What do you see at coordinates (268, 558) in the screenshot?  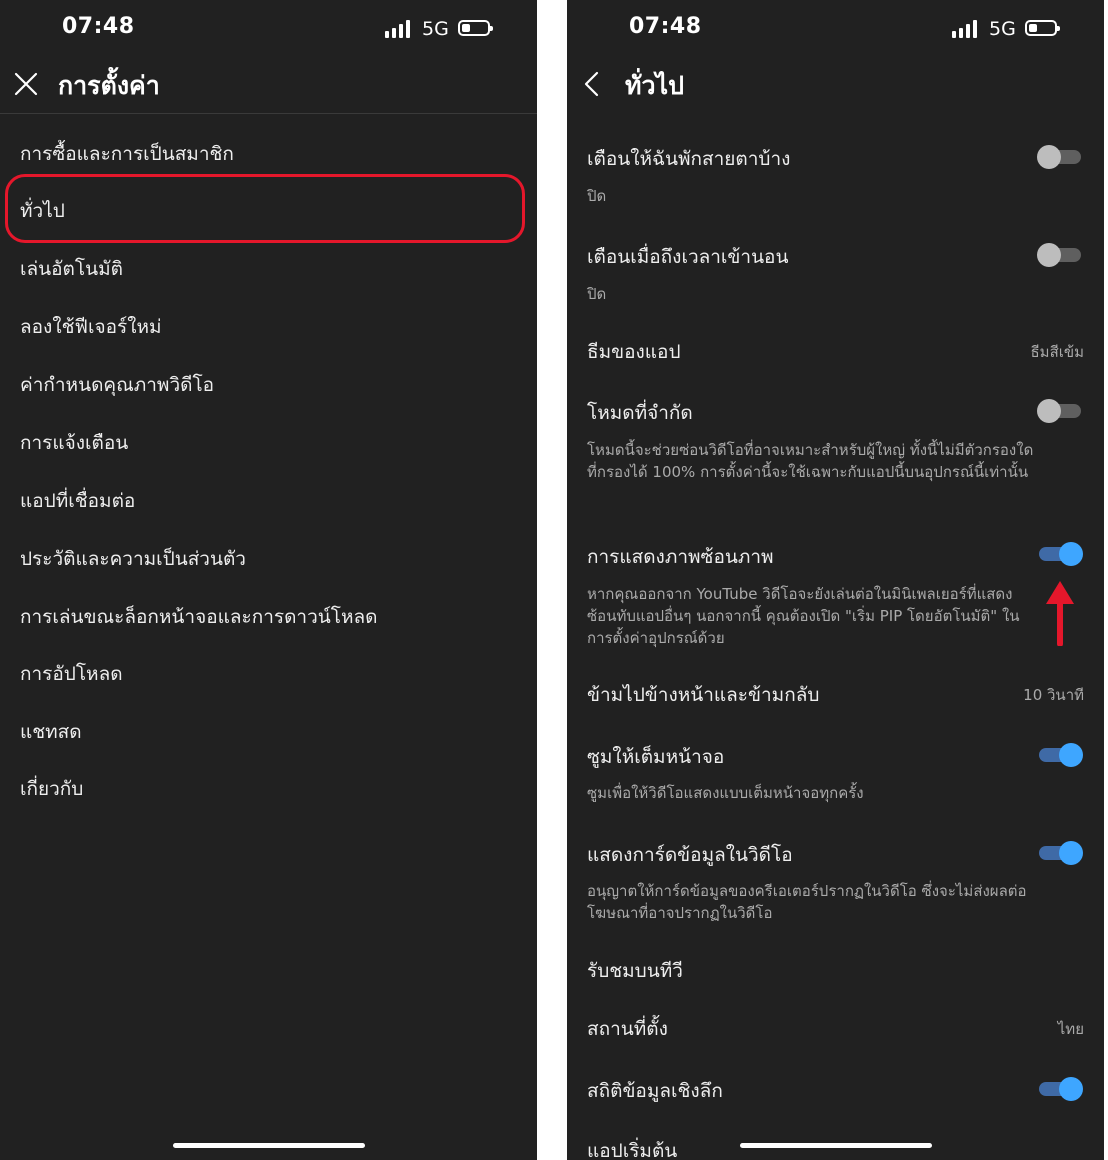 I see `menu-item-history-privacy: ประวัติและความเป็นส่วนตัว` at bounding box center [268, 558].